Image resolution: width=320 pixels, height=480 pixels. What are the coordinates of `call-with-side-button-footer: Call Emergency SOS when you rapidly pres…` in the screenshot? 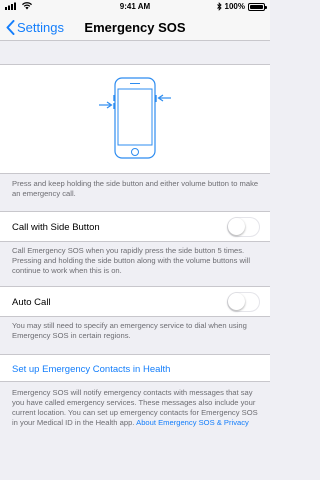 It's located at (131, 260).